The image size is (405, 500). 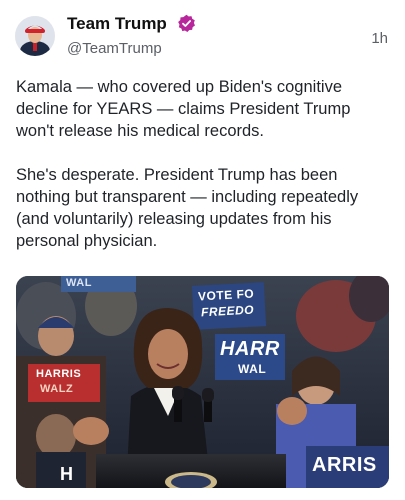 What do you see at coordinates (227, 311) in the screenshot?
I see `sign-freedom: FREEDO` at bounding box center [227, 311].